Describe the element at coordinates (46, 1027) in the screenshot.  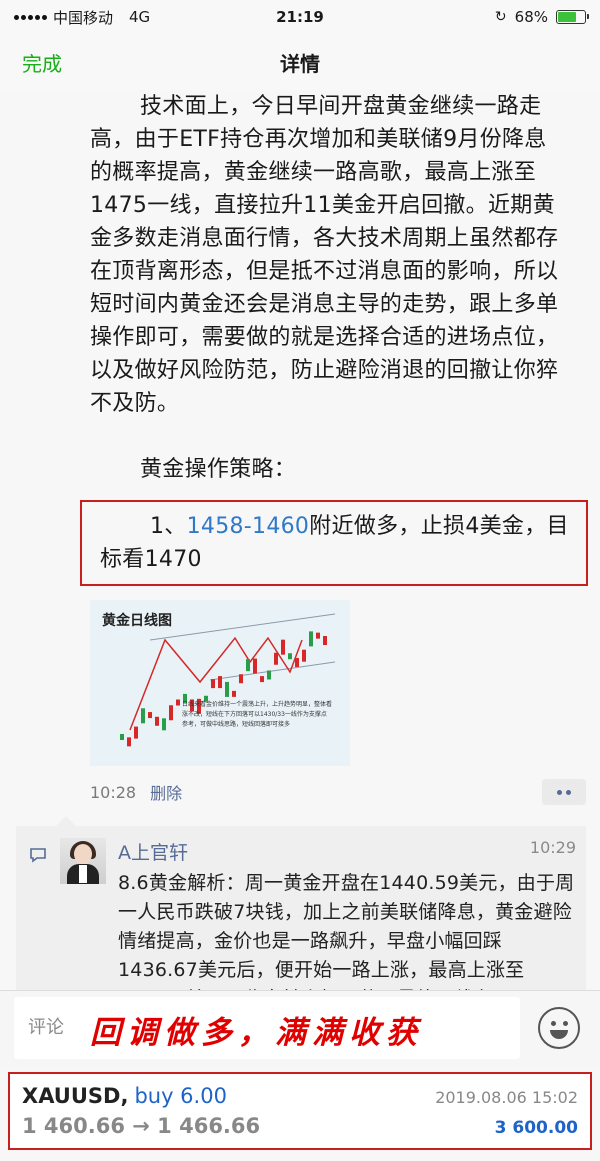
I see `comment-placeholder: 评论` at that location.